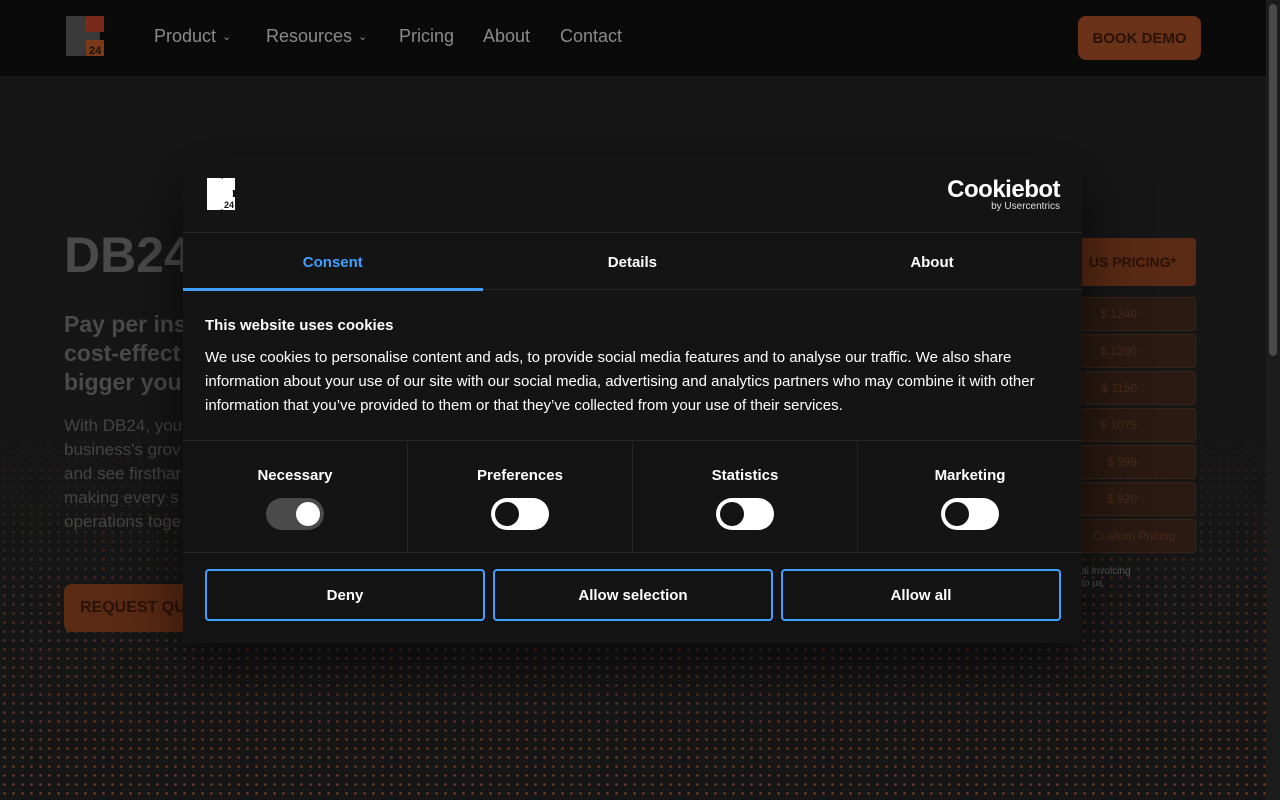 This screenshot has height=800, width=1280. Describe the element at coordinates (970, 496) in the screenshot. I see `toggle-marketing: Marketing` at that location.